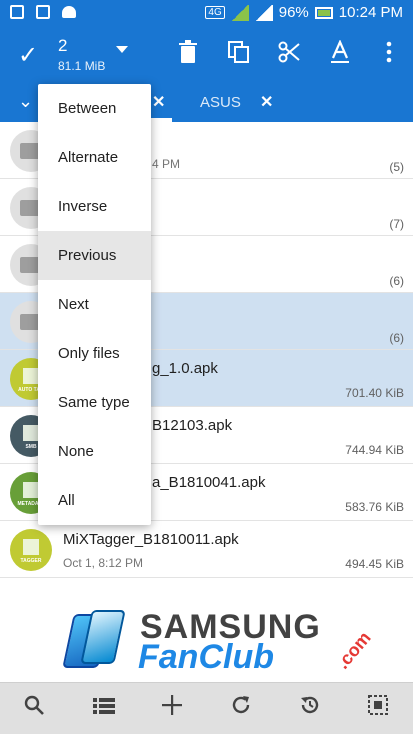  I want to click on refresh-icon, so click(241, 709).